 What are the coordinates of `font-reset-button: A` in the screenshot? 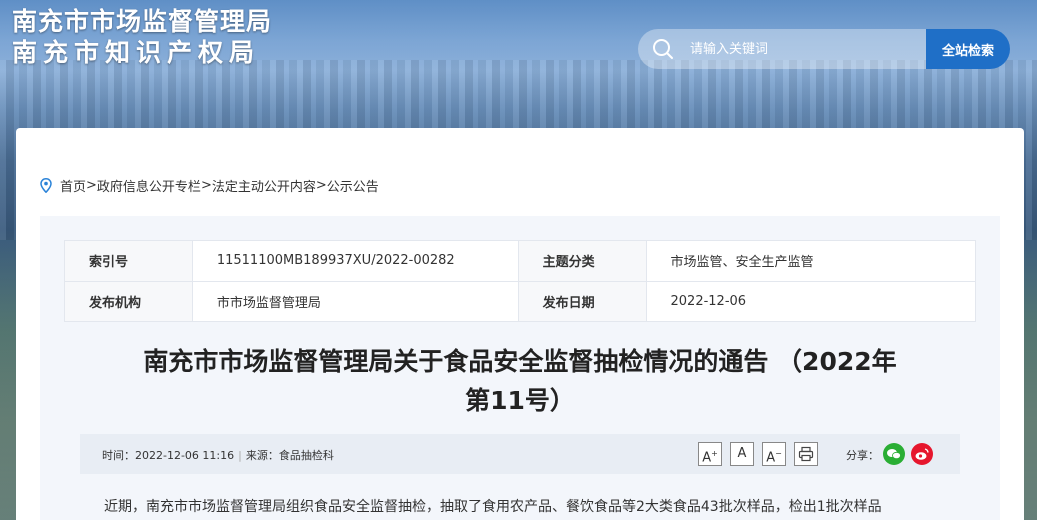 It's located at (742, 454).